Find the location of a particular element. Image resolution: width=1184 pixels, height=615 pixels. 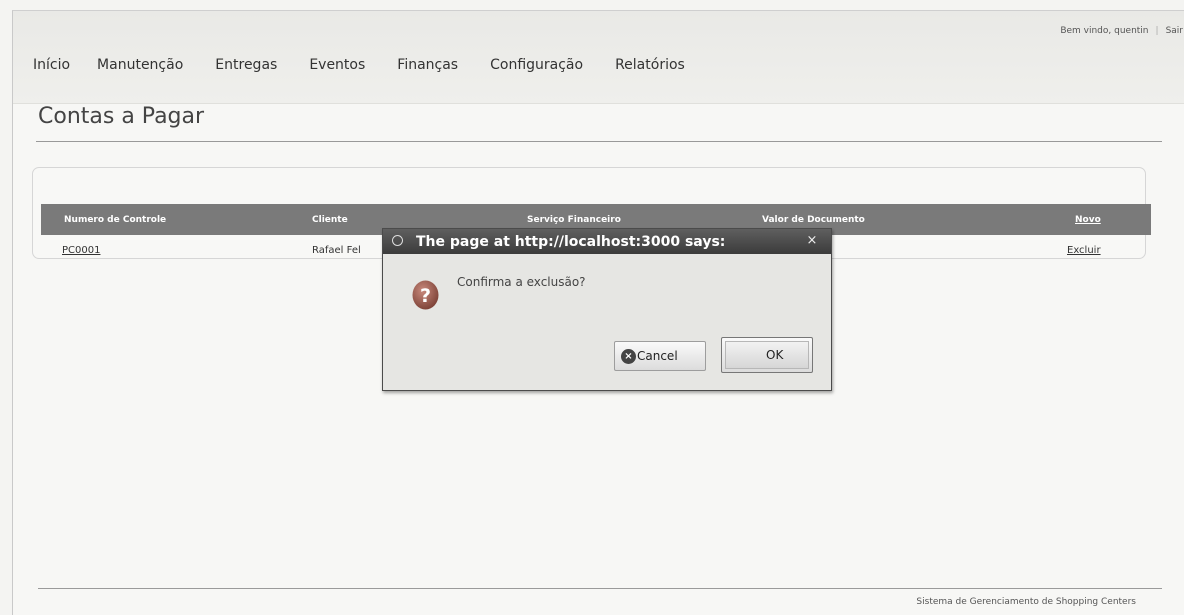

page-title: Contas a Pagar is located at coordinates (121, 116).